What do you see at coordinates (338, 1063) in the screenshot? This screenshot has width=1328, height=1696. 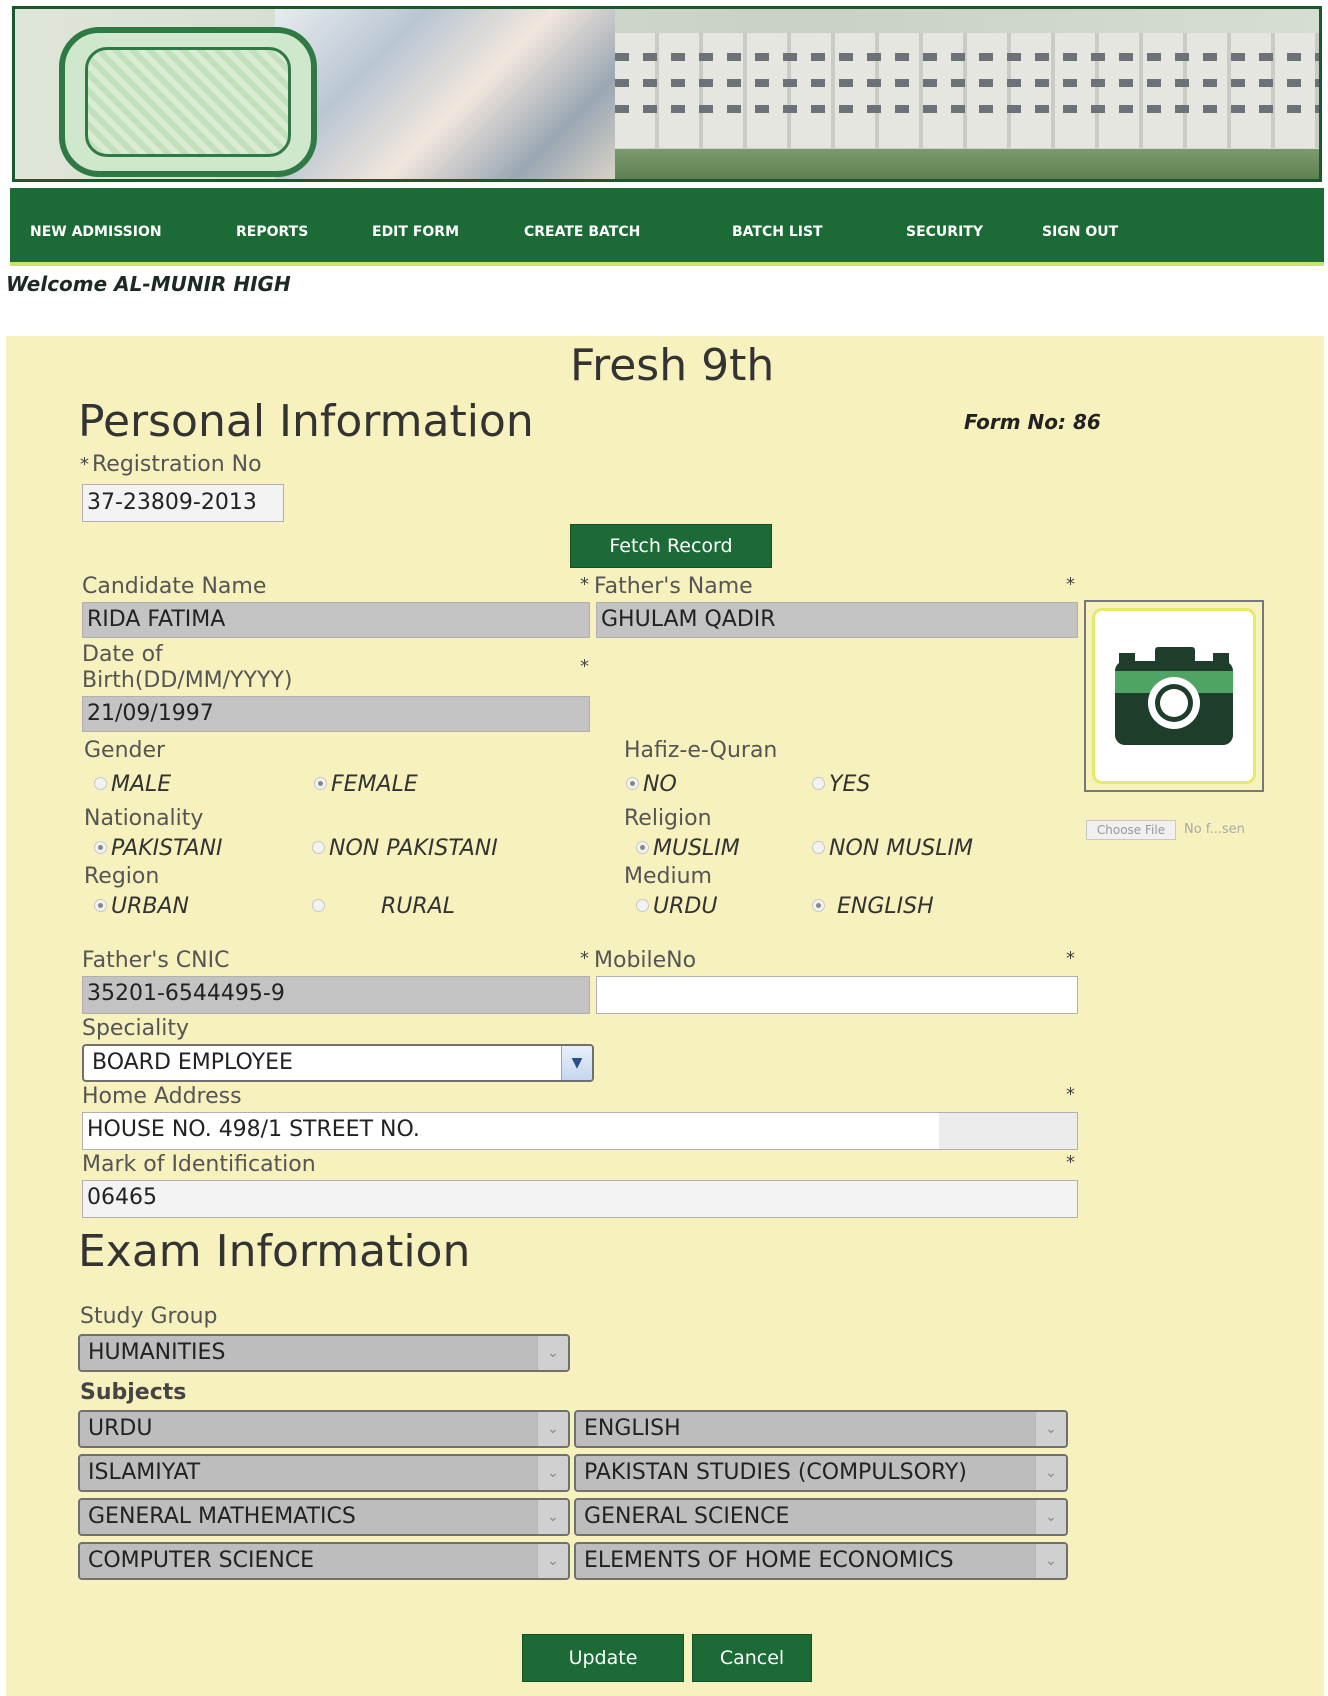 I see `speciality-select: BOARD EMPLOYEE ▼` at bounding box center [338, 1063].